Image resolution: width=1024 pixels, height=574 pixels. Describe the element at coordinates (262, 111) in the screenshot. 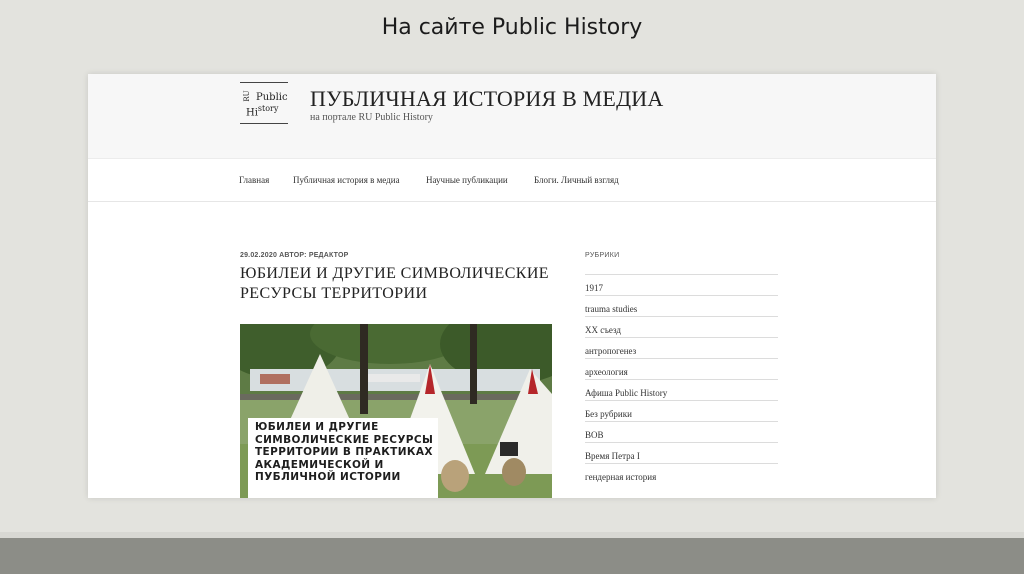

I see `logo-history-text: History` at that location.